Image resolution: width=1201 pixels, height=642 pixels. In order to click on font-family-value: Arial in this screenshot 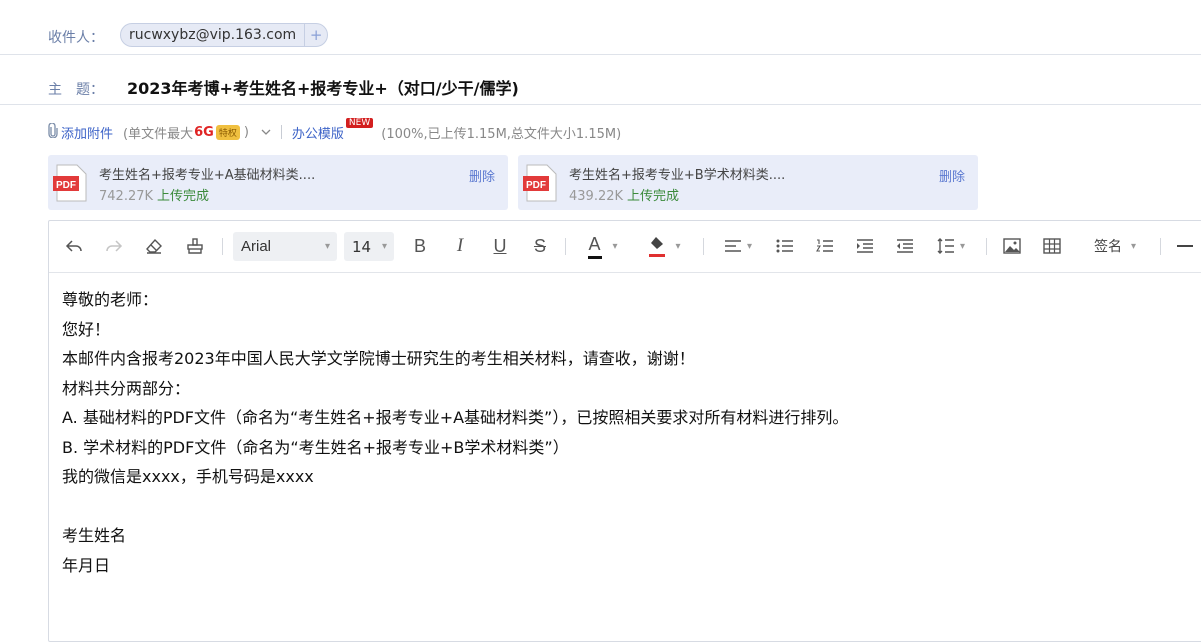, I will do `click(256, 246)`.